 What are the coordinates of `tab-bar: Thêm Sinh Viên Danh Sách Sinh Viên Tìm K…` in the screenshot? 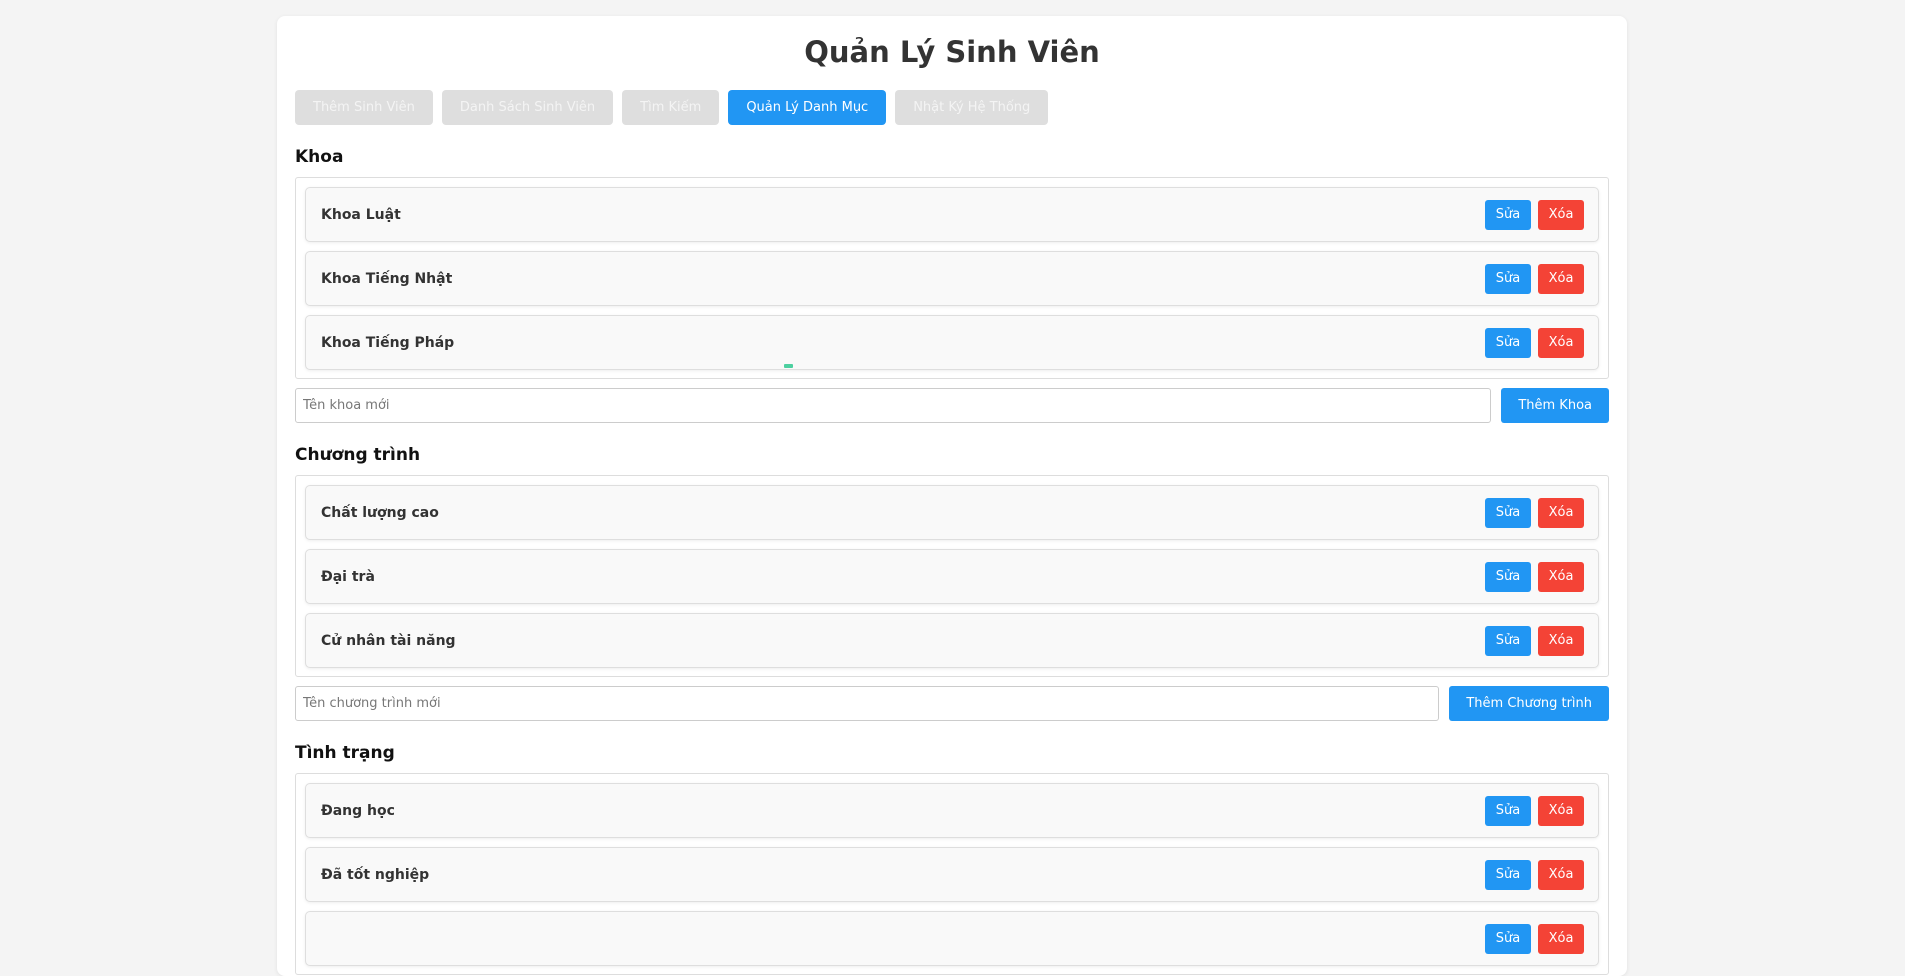 It's located at (952, 107).